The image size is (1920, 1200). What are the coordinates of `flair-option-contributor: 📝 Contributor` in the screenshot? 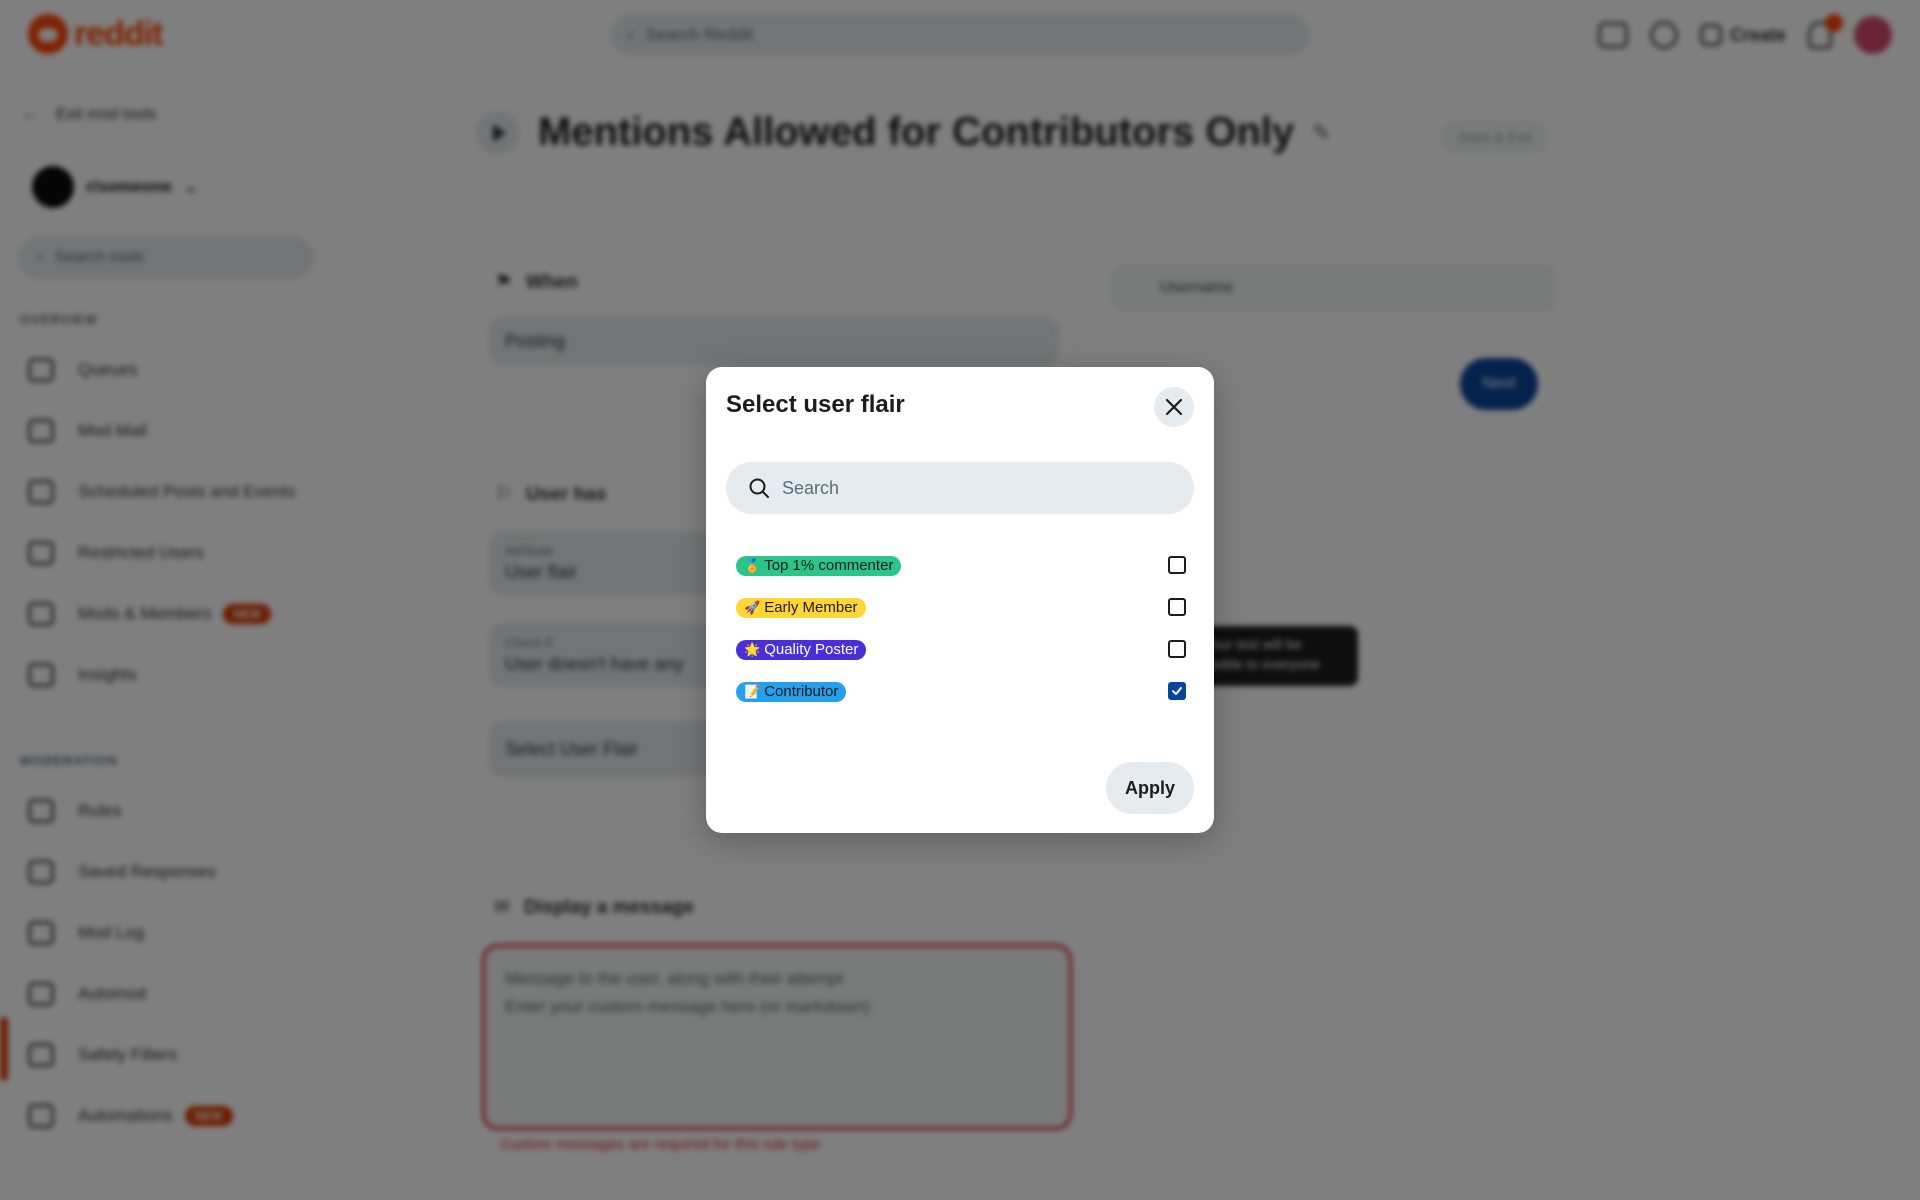 It's located at (961, 692).